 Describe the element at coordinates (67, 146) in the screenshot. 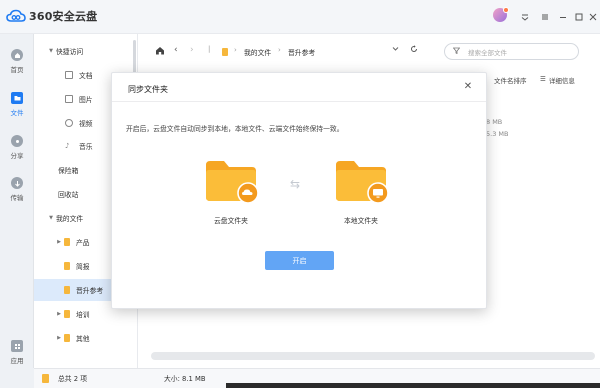

I see `music-icon: ♪` at that location.